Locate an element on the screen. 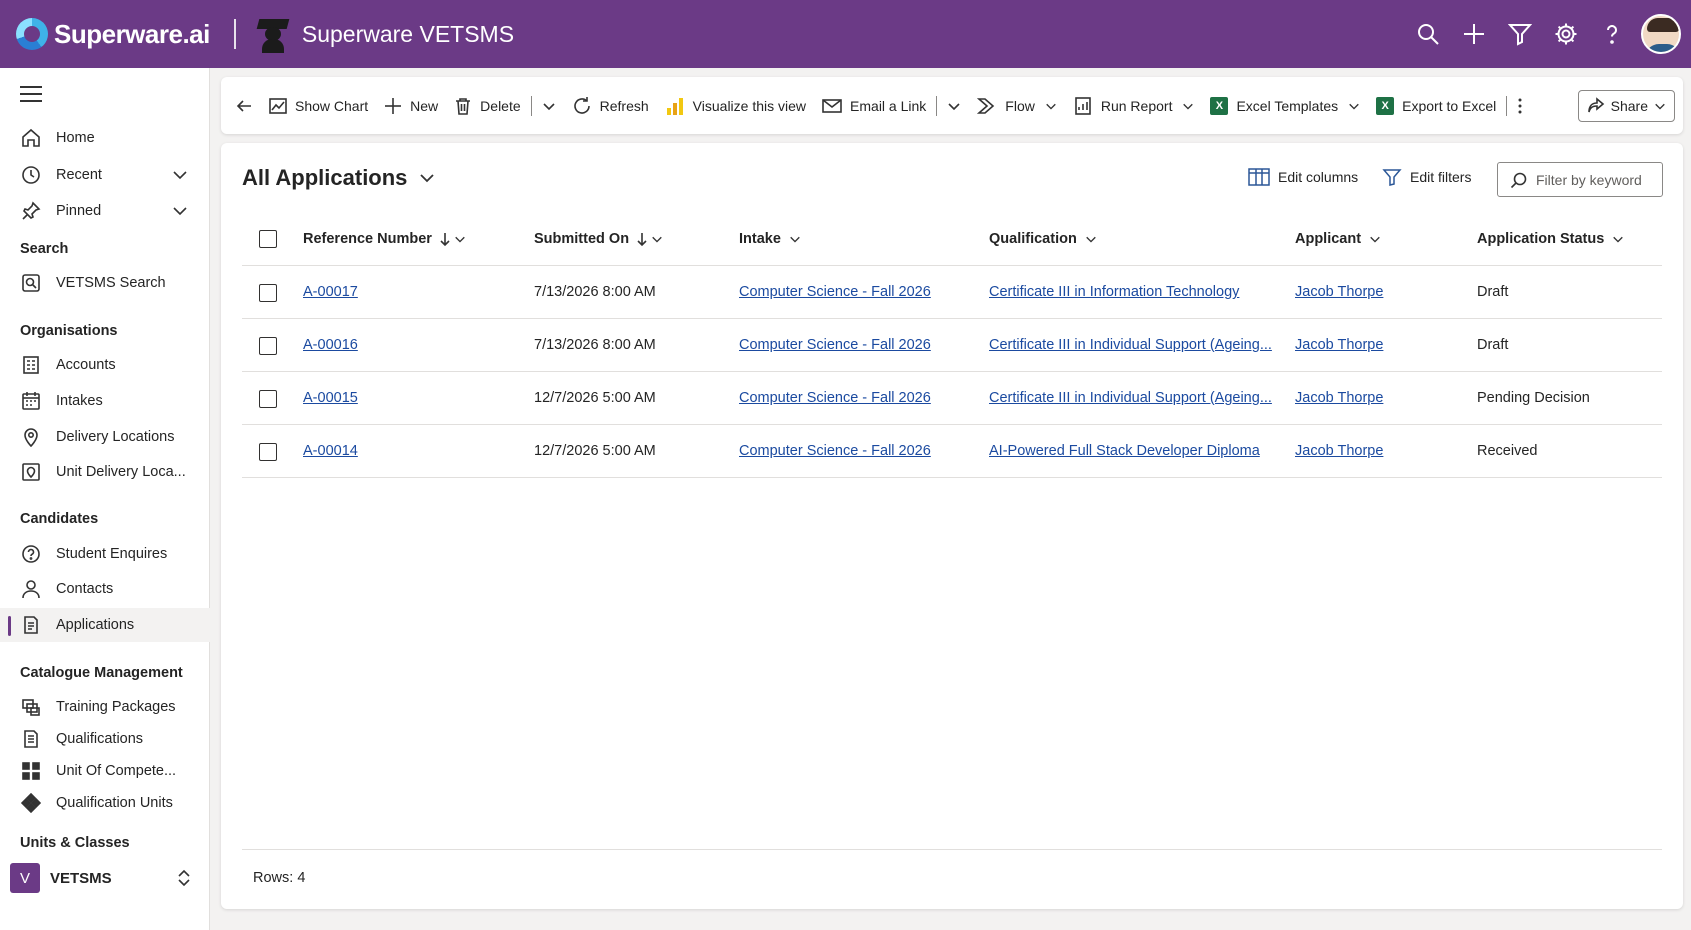 This screenshot has height=930, width=1691. user-avatar is located at coordinates (1661, 34).